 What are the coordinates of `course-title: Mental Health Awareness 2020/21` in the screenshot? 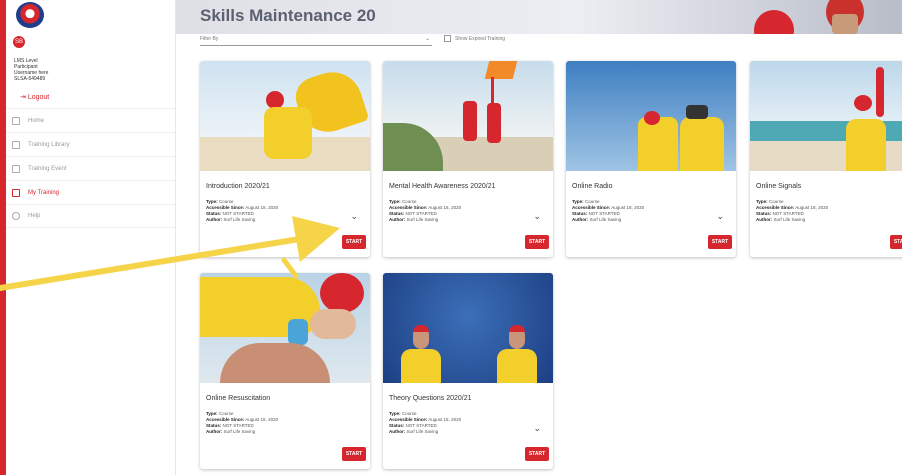 It's located at (442, 186).